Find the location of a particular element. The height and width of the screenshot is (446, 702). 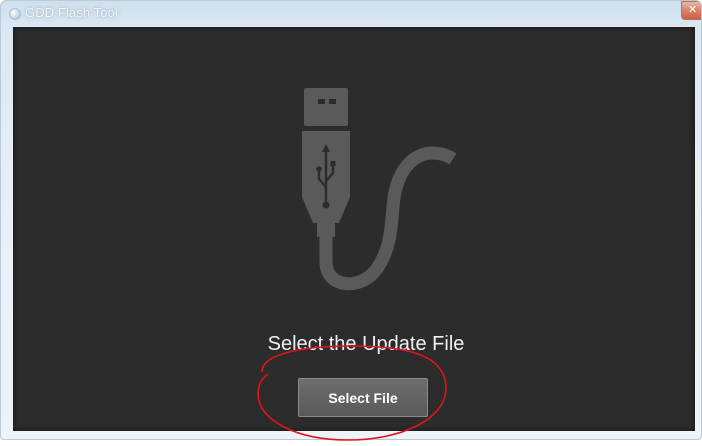

close-icon: ✕ is located at coordinates (693, 9).